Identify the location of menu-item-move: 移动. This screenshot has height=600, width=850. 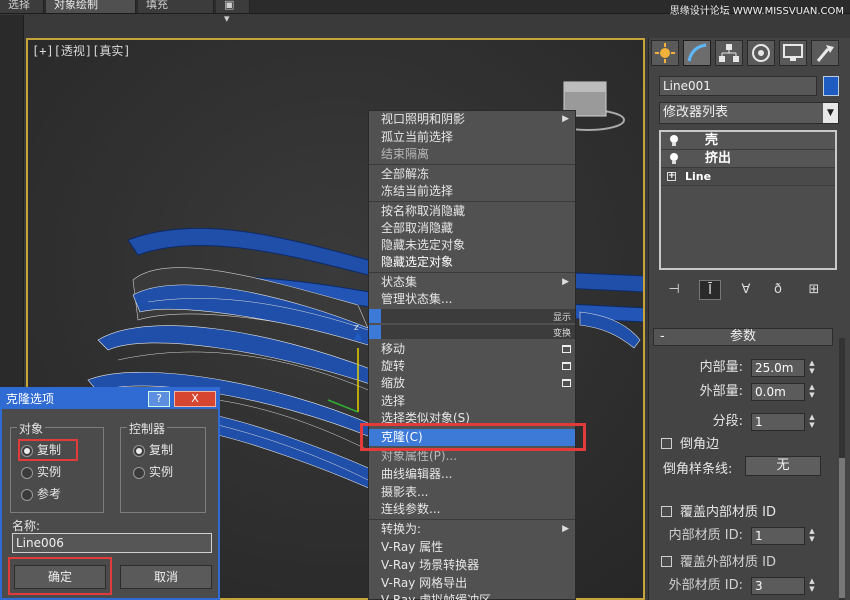
(472, 349).